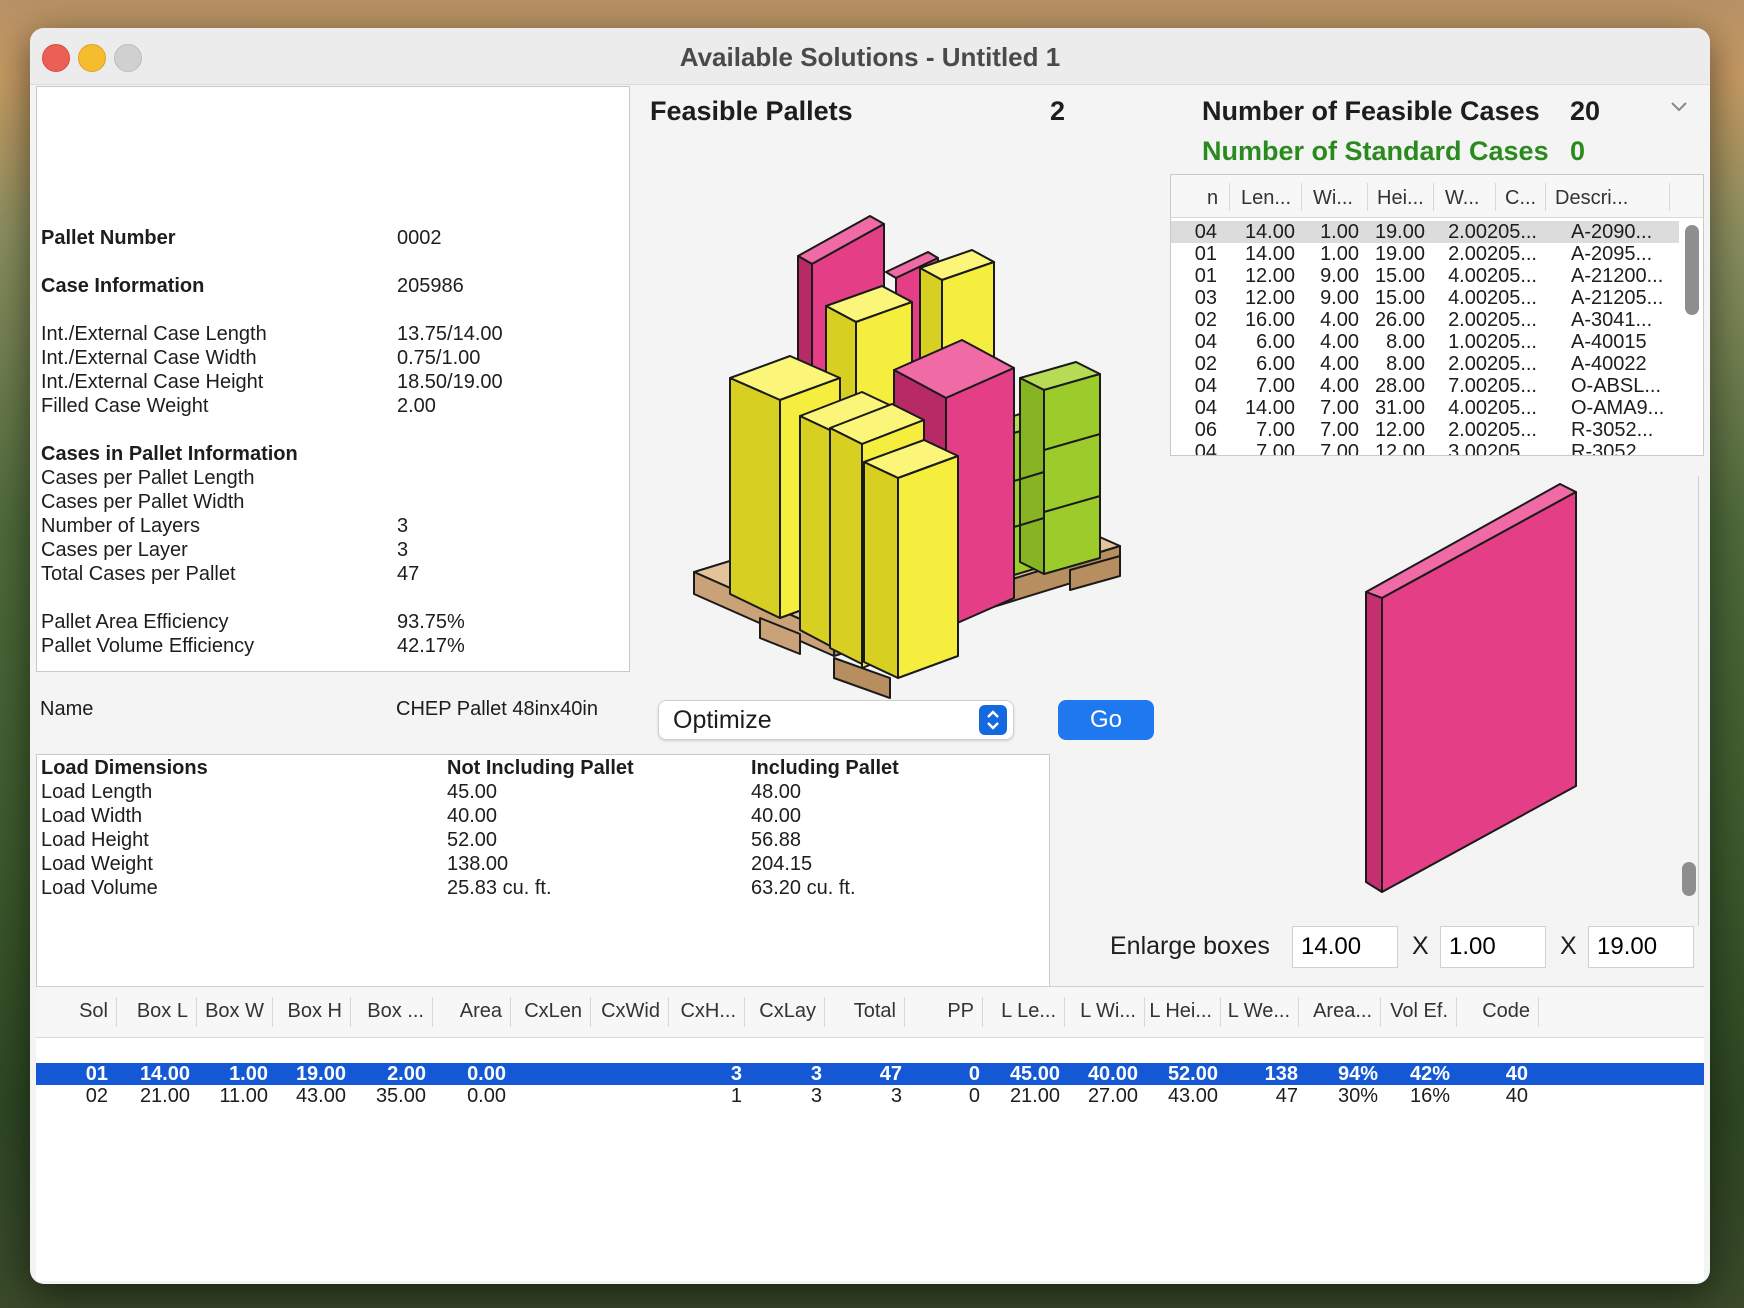  Describe the element at coordinates (431, 646) in the screenshot. I see `efficiency-value: 42.17%` at that location.